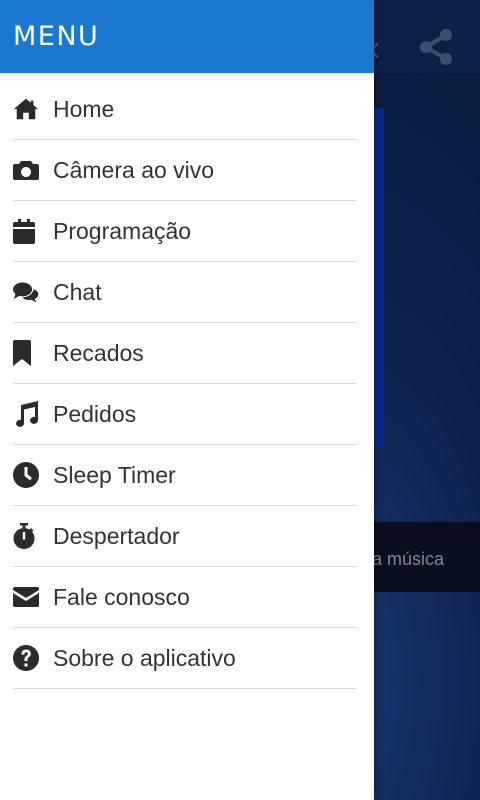 The height and width of the screenshot is (800, 480). What do you see at coordinates (116, 535) in the screenshot?
I see `menu-item-label: Despertador` at bounding box center [116, 535].